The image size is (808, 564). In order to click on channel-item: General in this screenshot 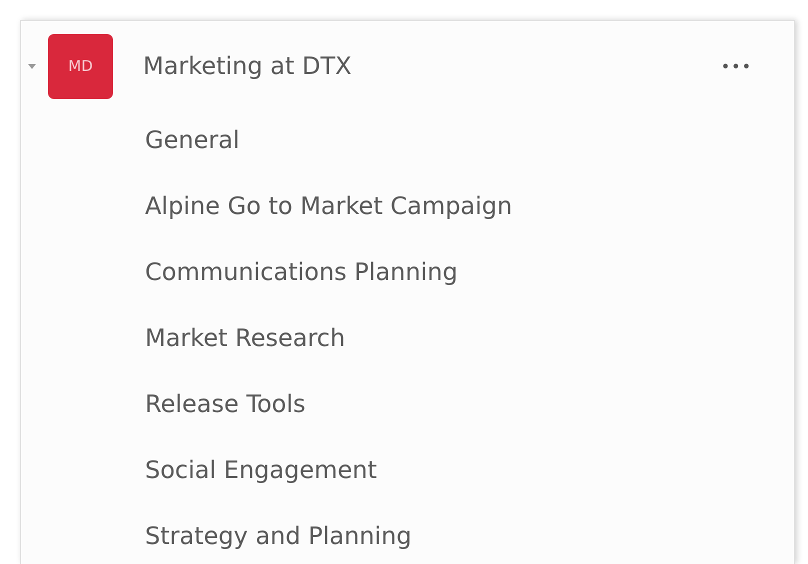, I will do `click(469, 140)`.